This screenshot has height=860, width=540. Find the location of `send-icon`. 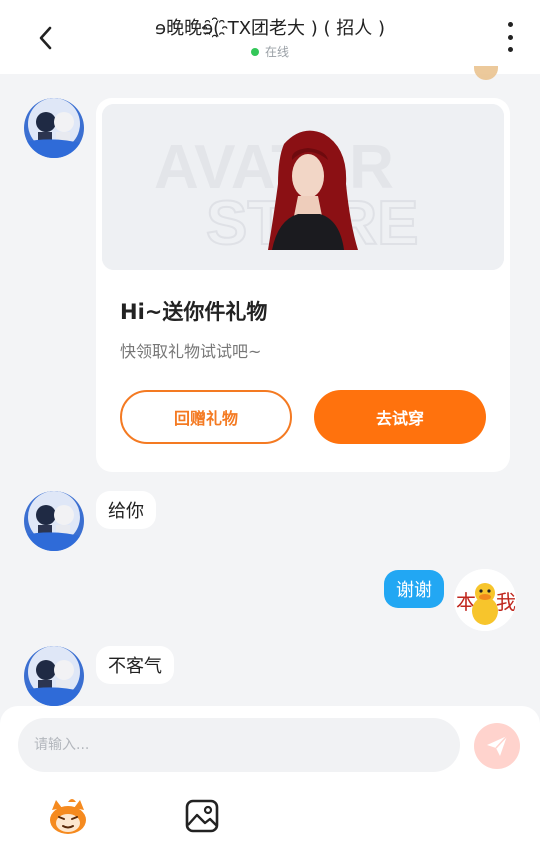

send-icon is located at coordinates (497, 745).